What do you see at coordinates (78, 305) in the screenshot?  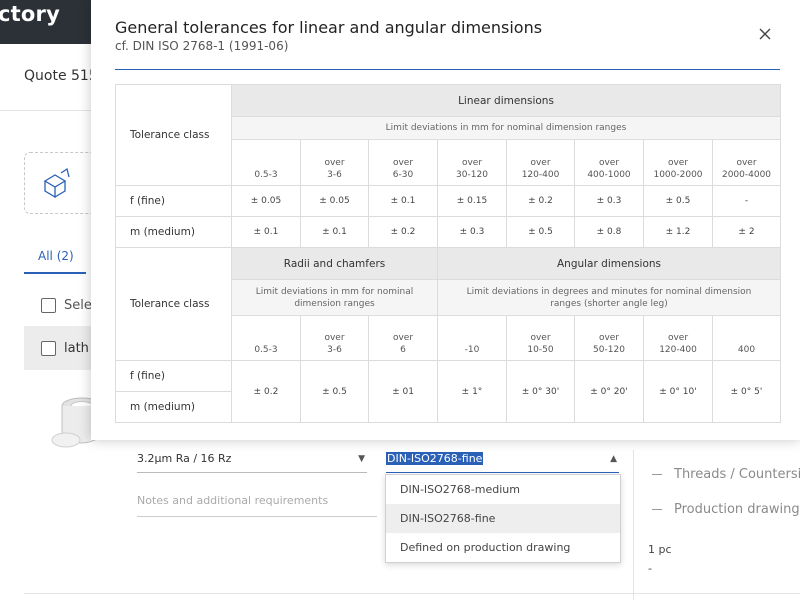 I see `select-all-label: Sele` at bounding box center [78, 305].